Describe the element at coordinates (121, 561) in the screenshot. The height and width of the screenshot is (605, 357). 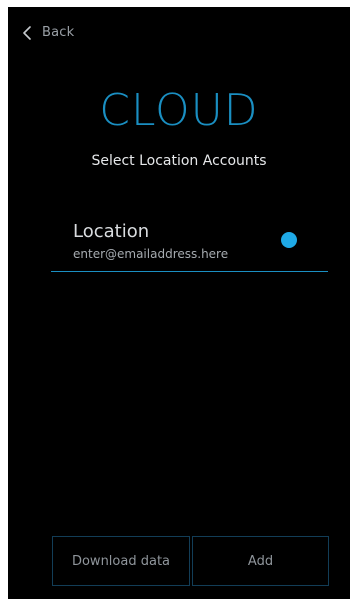
I see `download-data-button: Download data` at that location.